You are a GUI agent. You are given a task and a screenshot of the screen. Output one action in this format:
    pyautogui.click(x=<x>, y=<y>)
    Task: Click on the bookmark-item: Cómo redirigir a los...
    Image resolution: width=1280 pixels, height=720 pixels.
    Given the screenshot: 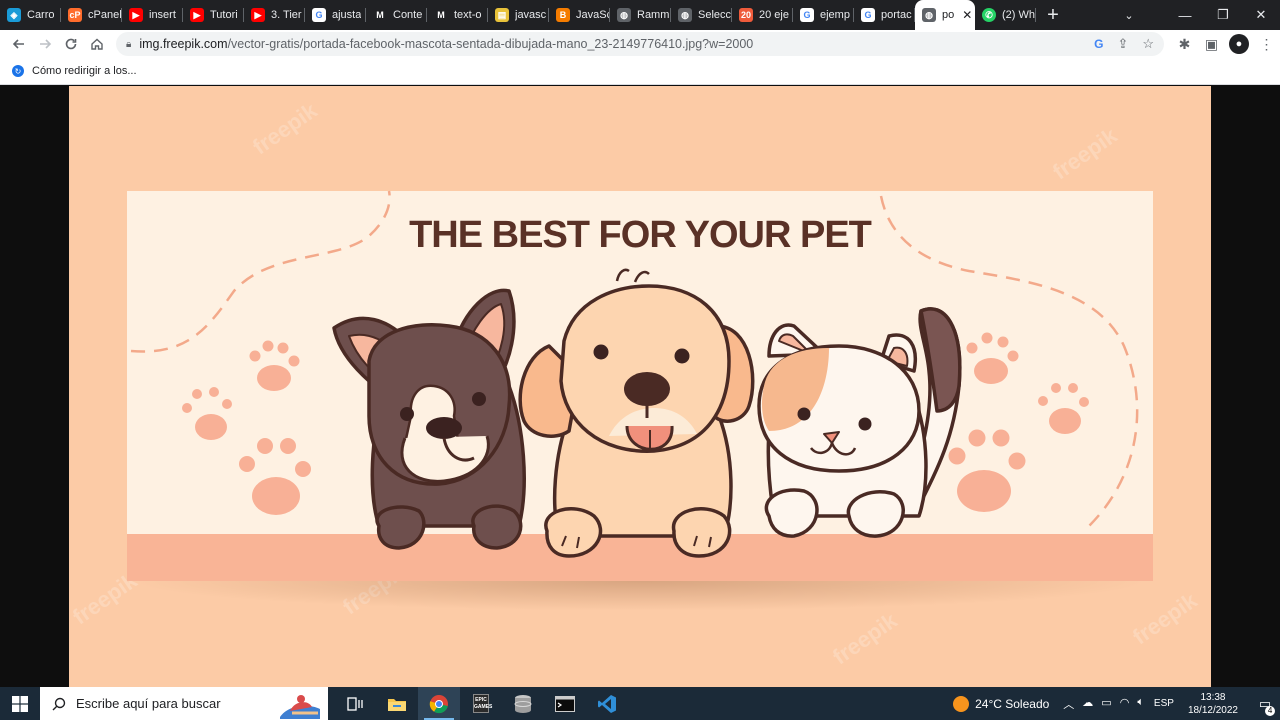 What is the action you would take?
    pyautogui.click(x=84, y=71)
    